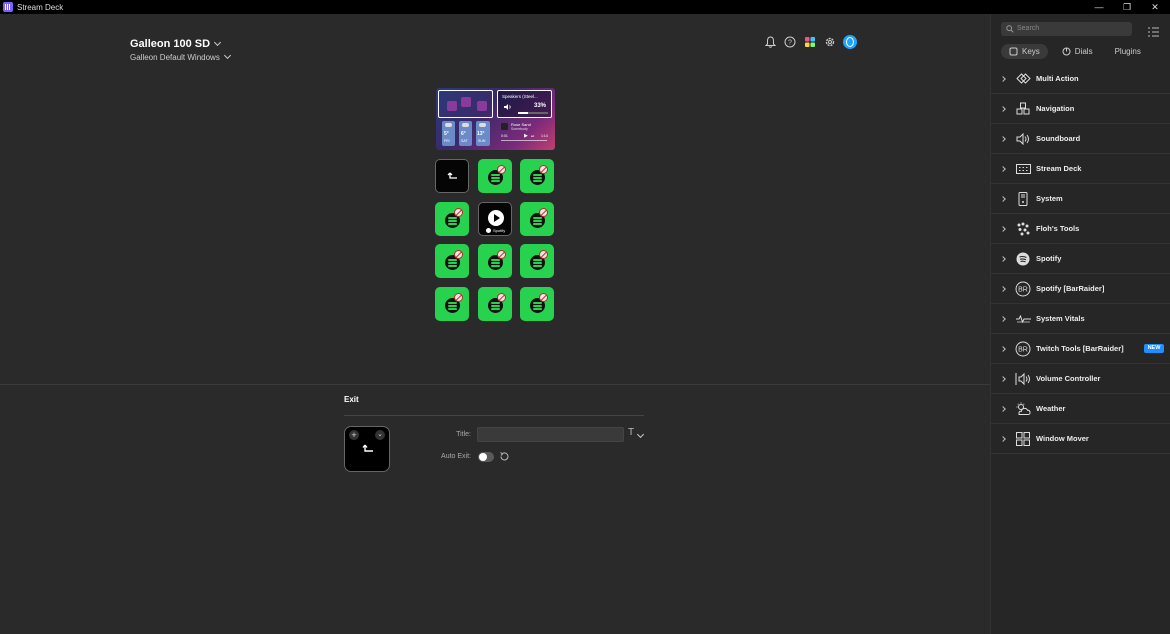  I want to click on category-volume-controller: Volume Controller, so click(1080, 379).